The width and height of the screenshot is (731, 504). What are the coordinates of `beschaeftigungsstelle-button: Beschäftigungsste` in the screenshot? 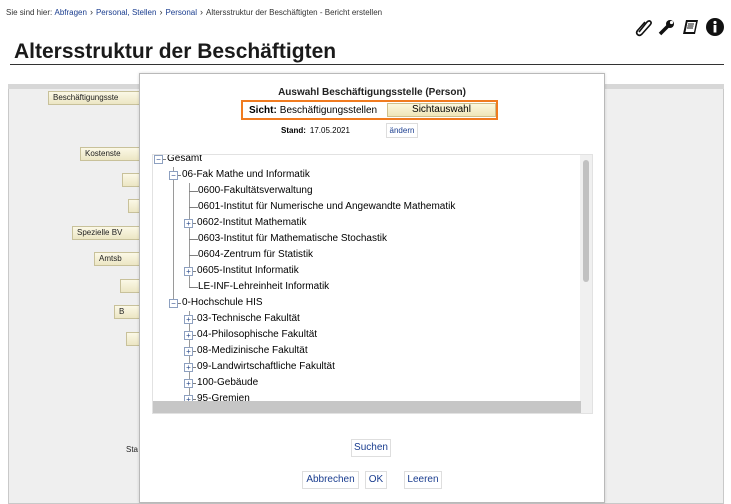 It's located at (94, 98).